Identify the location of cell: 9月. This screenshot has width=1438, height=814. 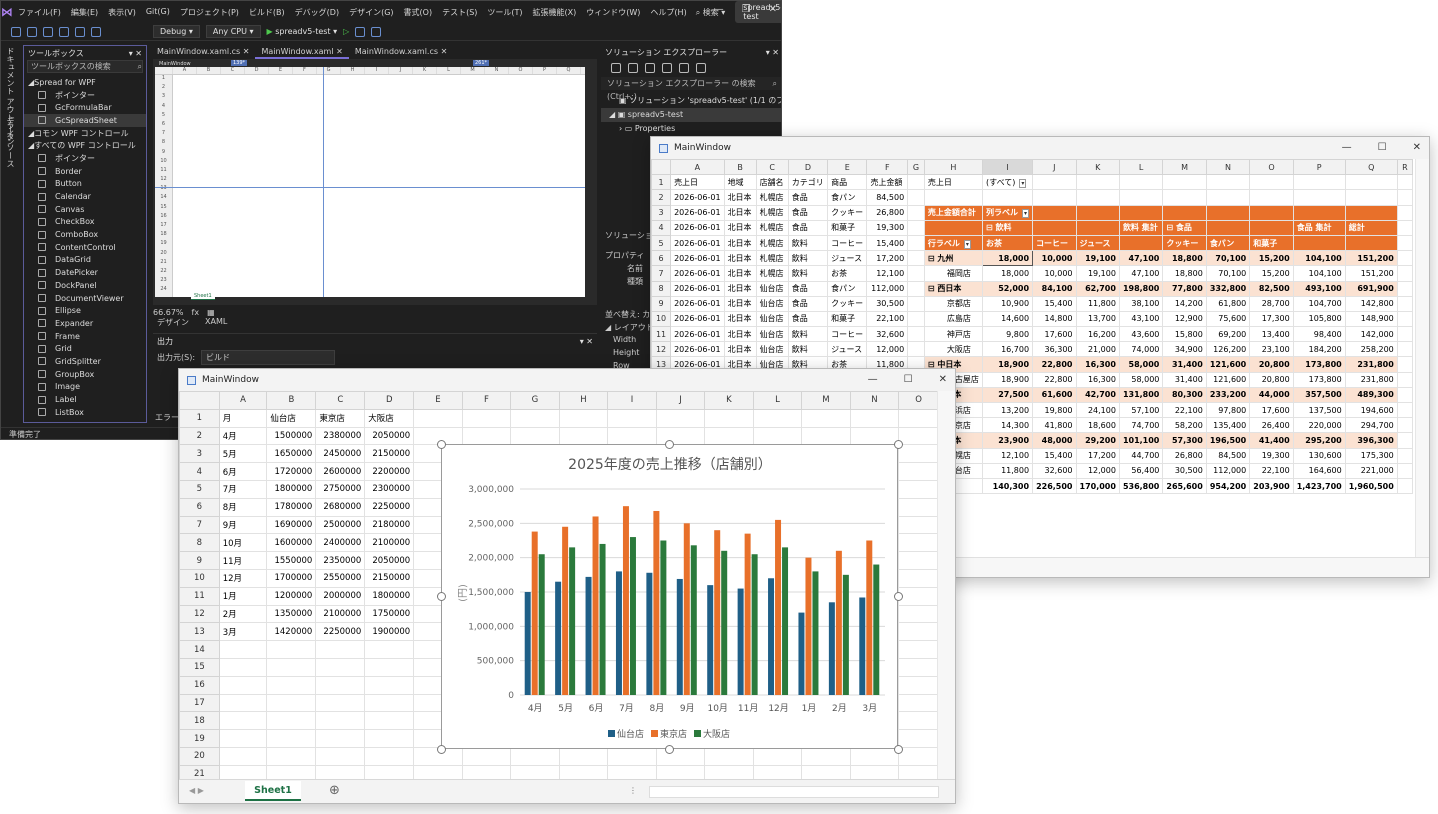
(243, 525).